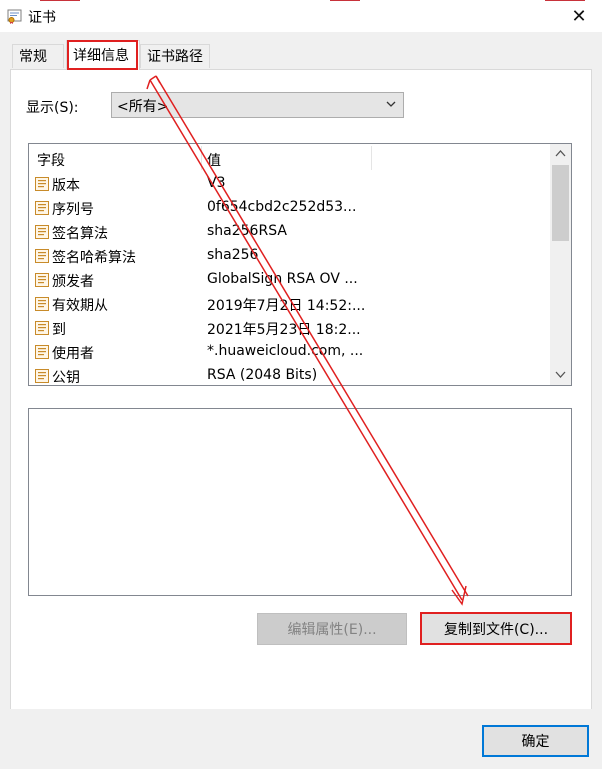 The image size is (602, 769). What do you see at coordinates (290, 256) in the screenshot?
I see `list-item: 签名哈希算法 sha256` at bounding box center [290, 256].